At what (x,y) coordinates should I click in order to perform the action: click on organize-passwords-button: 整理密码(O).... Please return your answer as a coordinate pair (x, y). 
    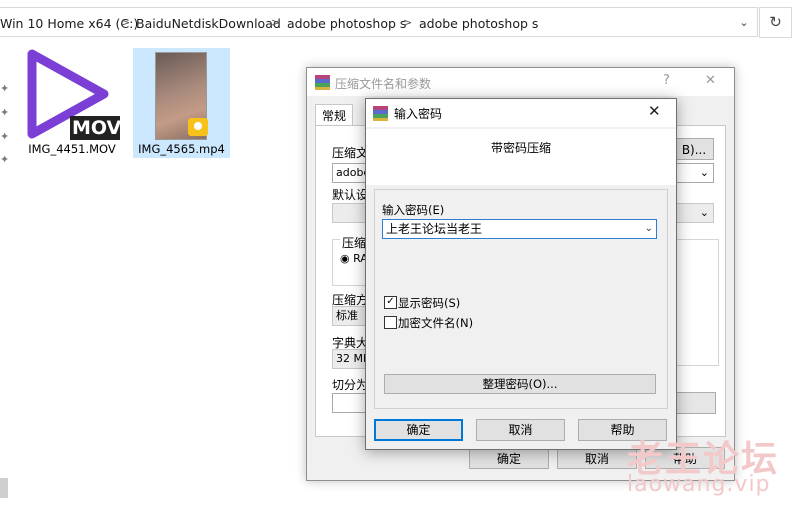
    Looking at the image, I should click on (520, 384).